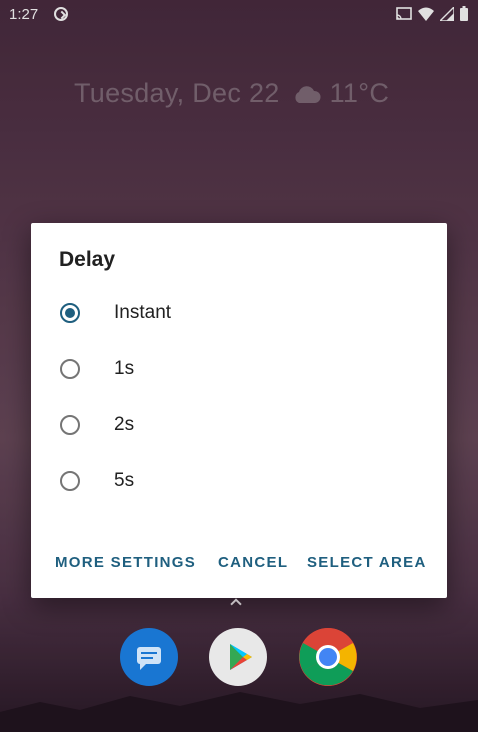 The image size is (478, 732). What do you see at coordinates (87, 259) in the screenshot?
I see `dialog-title: Delay` at bounding box center [87, 259].